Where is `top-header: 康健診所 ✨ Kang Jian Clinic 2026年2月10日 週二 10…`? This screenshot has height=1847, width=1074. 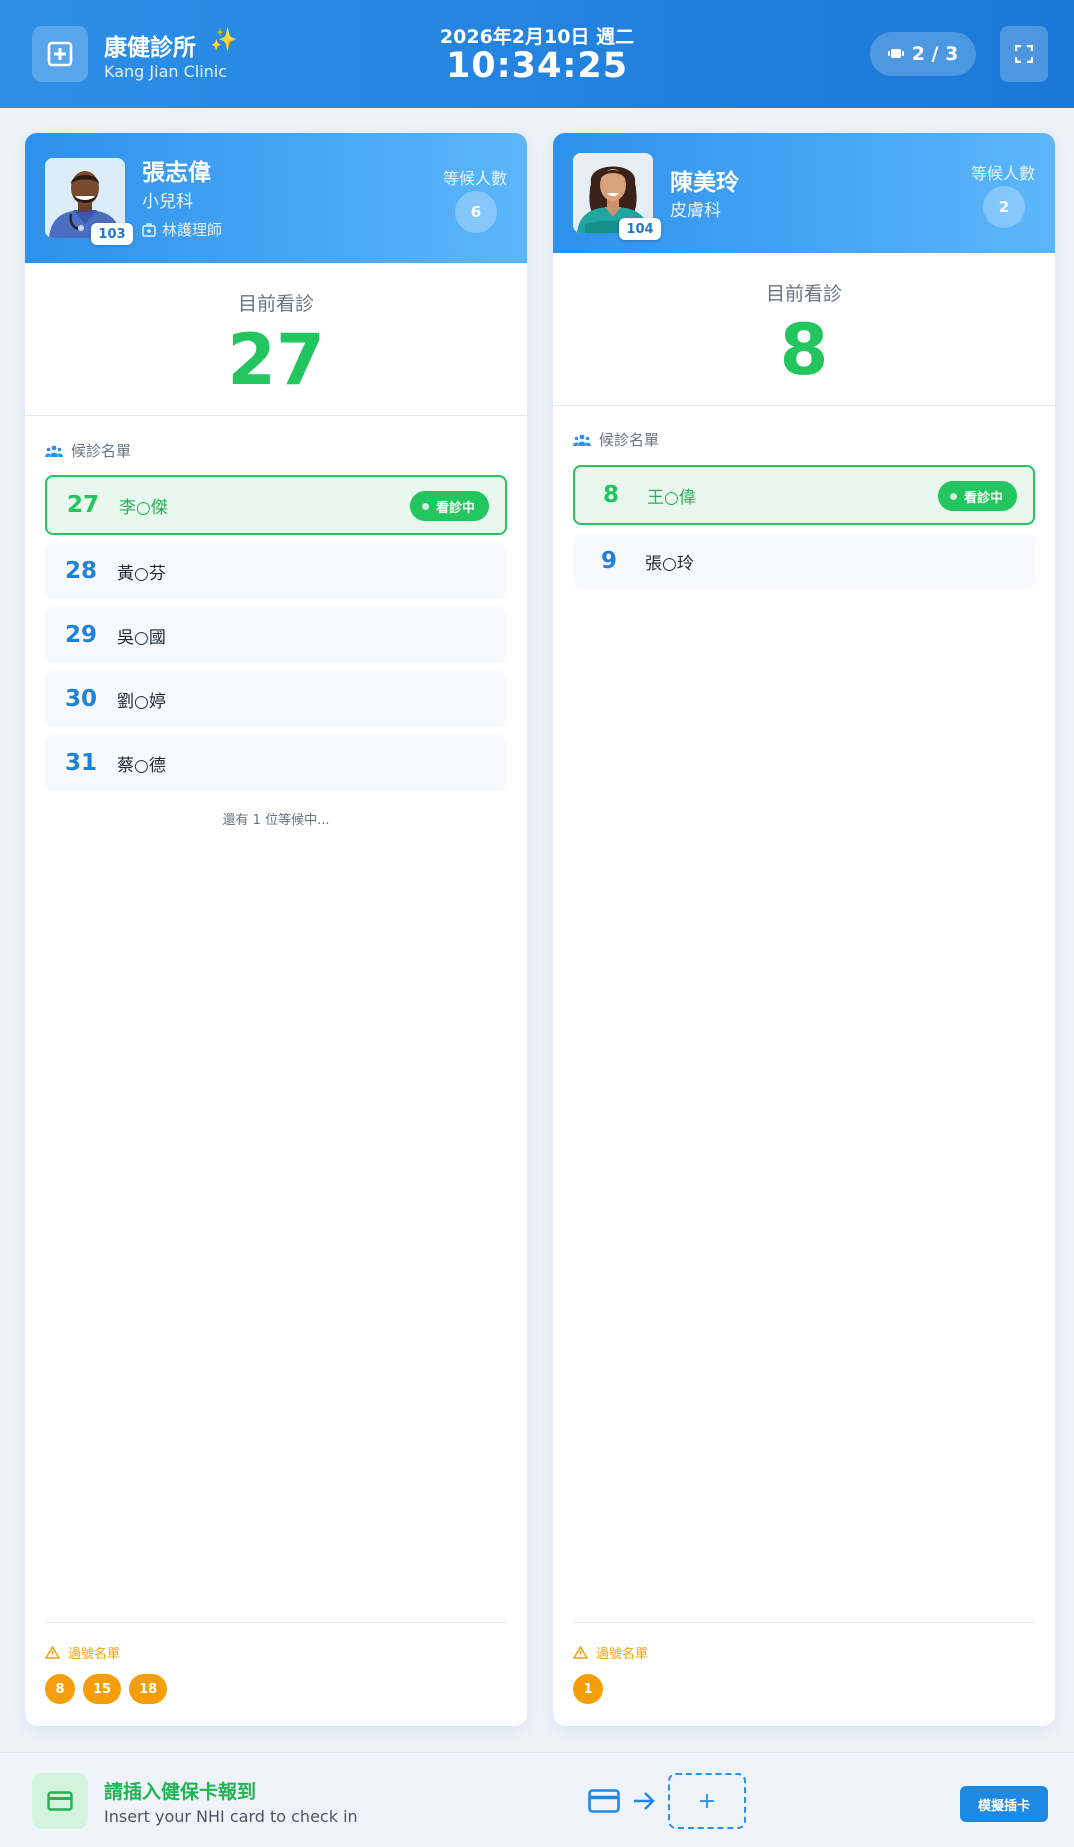 top-header: 康健診所 ✨ Kang Jian Clinic 2026年2月10日 週二 10… is located at coordinates (537, 54).